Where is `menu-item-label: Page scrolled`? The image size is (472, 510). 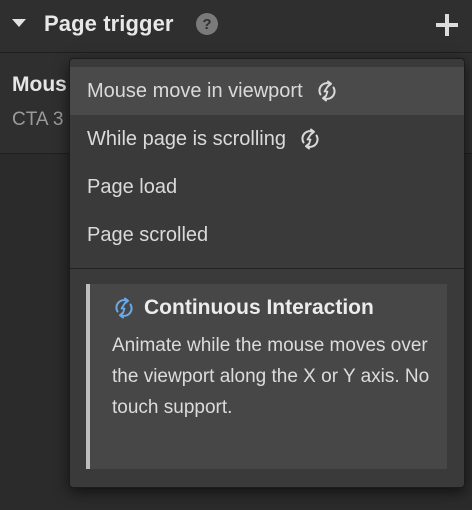
menu-item-label: Page scrolled is located at coordinates (148, 234).